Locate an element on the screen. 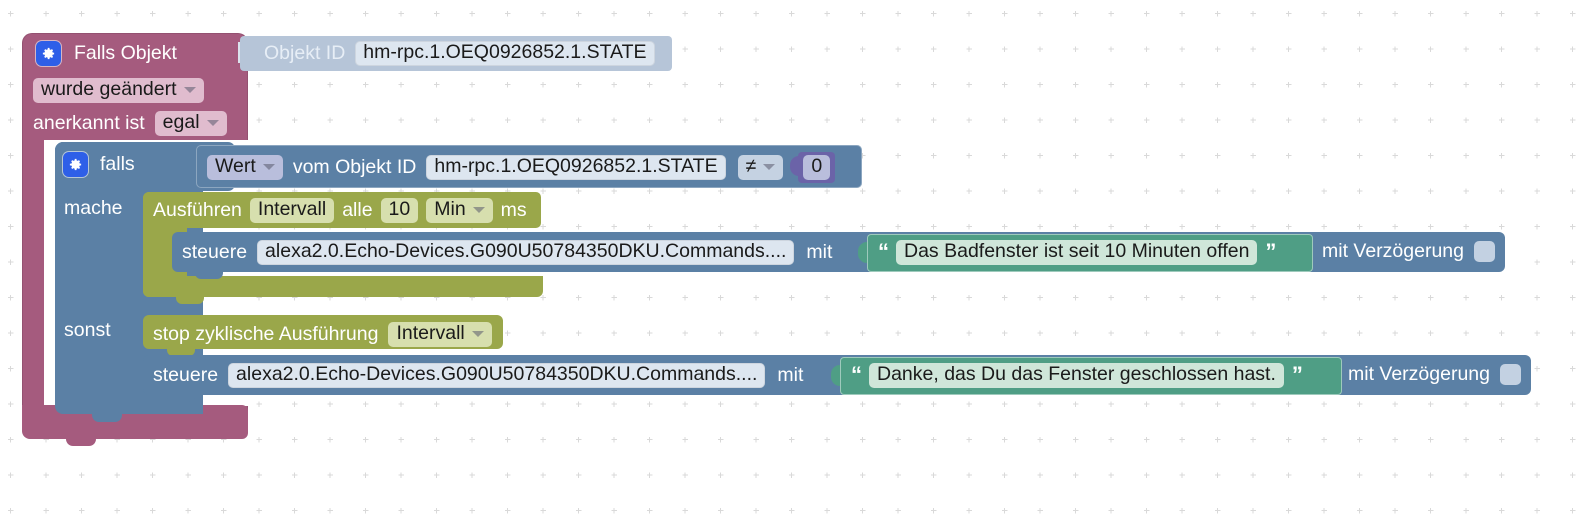 This screenshot has height=518, width=1592. interval-bottom-notch is located at coordinates (190, 300).